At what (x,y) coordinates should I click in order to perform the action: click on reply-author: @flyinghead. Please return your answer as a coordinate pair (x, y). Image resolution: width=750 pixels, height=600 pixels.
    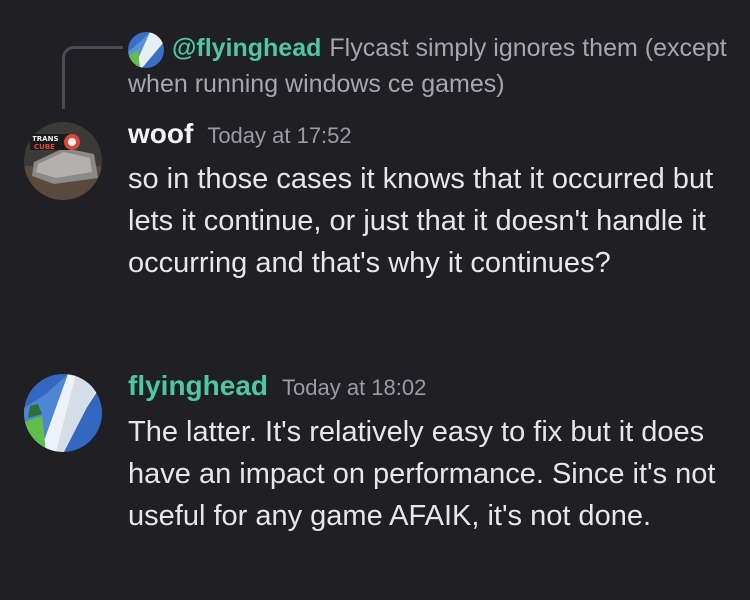
    Looking at the image, I should click on (246, 48).